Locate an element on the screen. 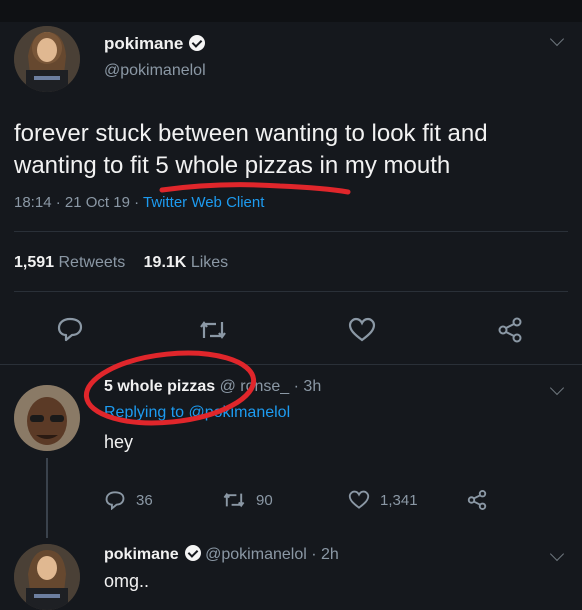 The width and height of the screenshot is (582, 610). avatar-image is located at coordinates (47, 59).